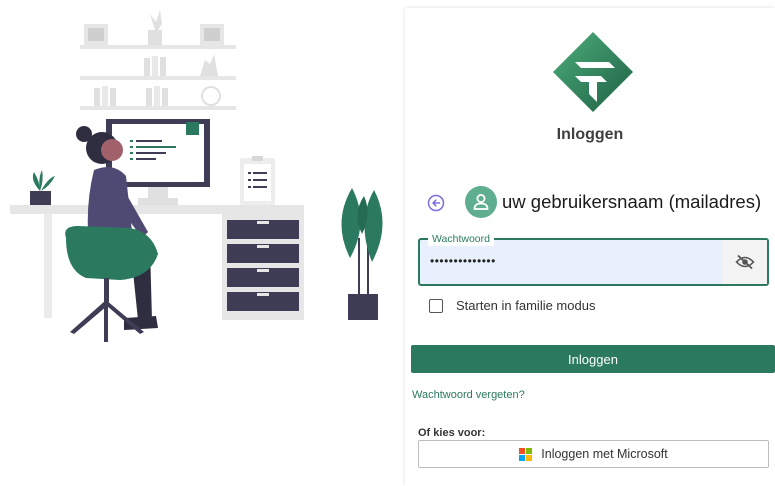 The width and height of the screenshot is (775, 486). Describe the element at coordinates (436, 203) in the screenshot. I see `arrow-left-circle-icon` at that location.